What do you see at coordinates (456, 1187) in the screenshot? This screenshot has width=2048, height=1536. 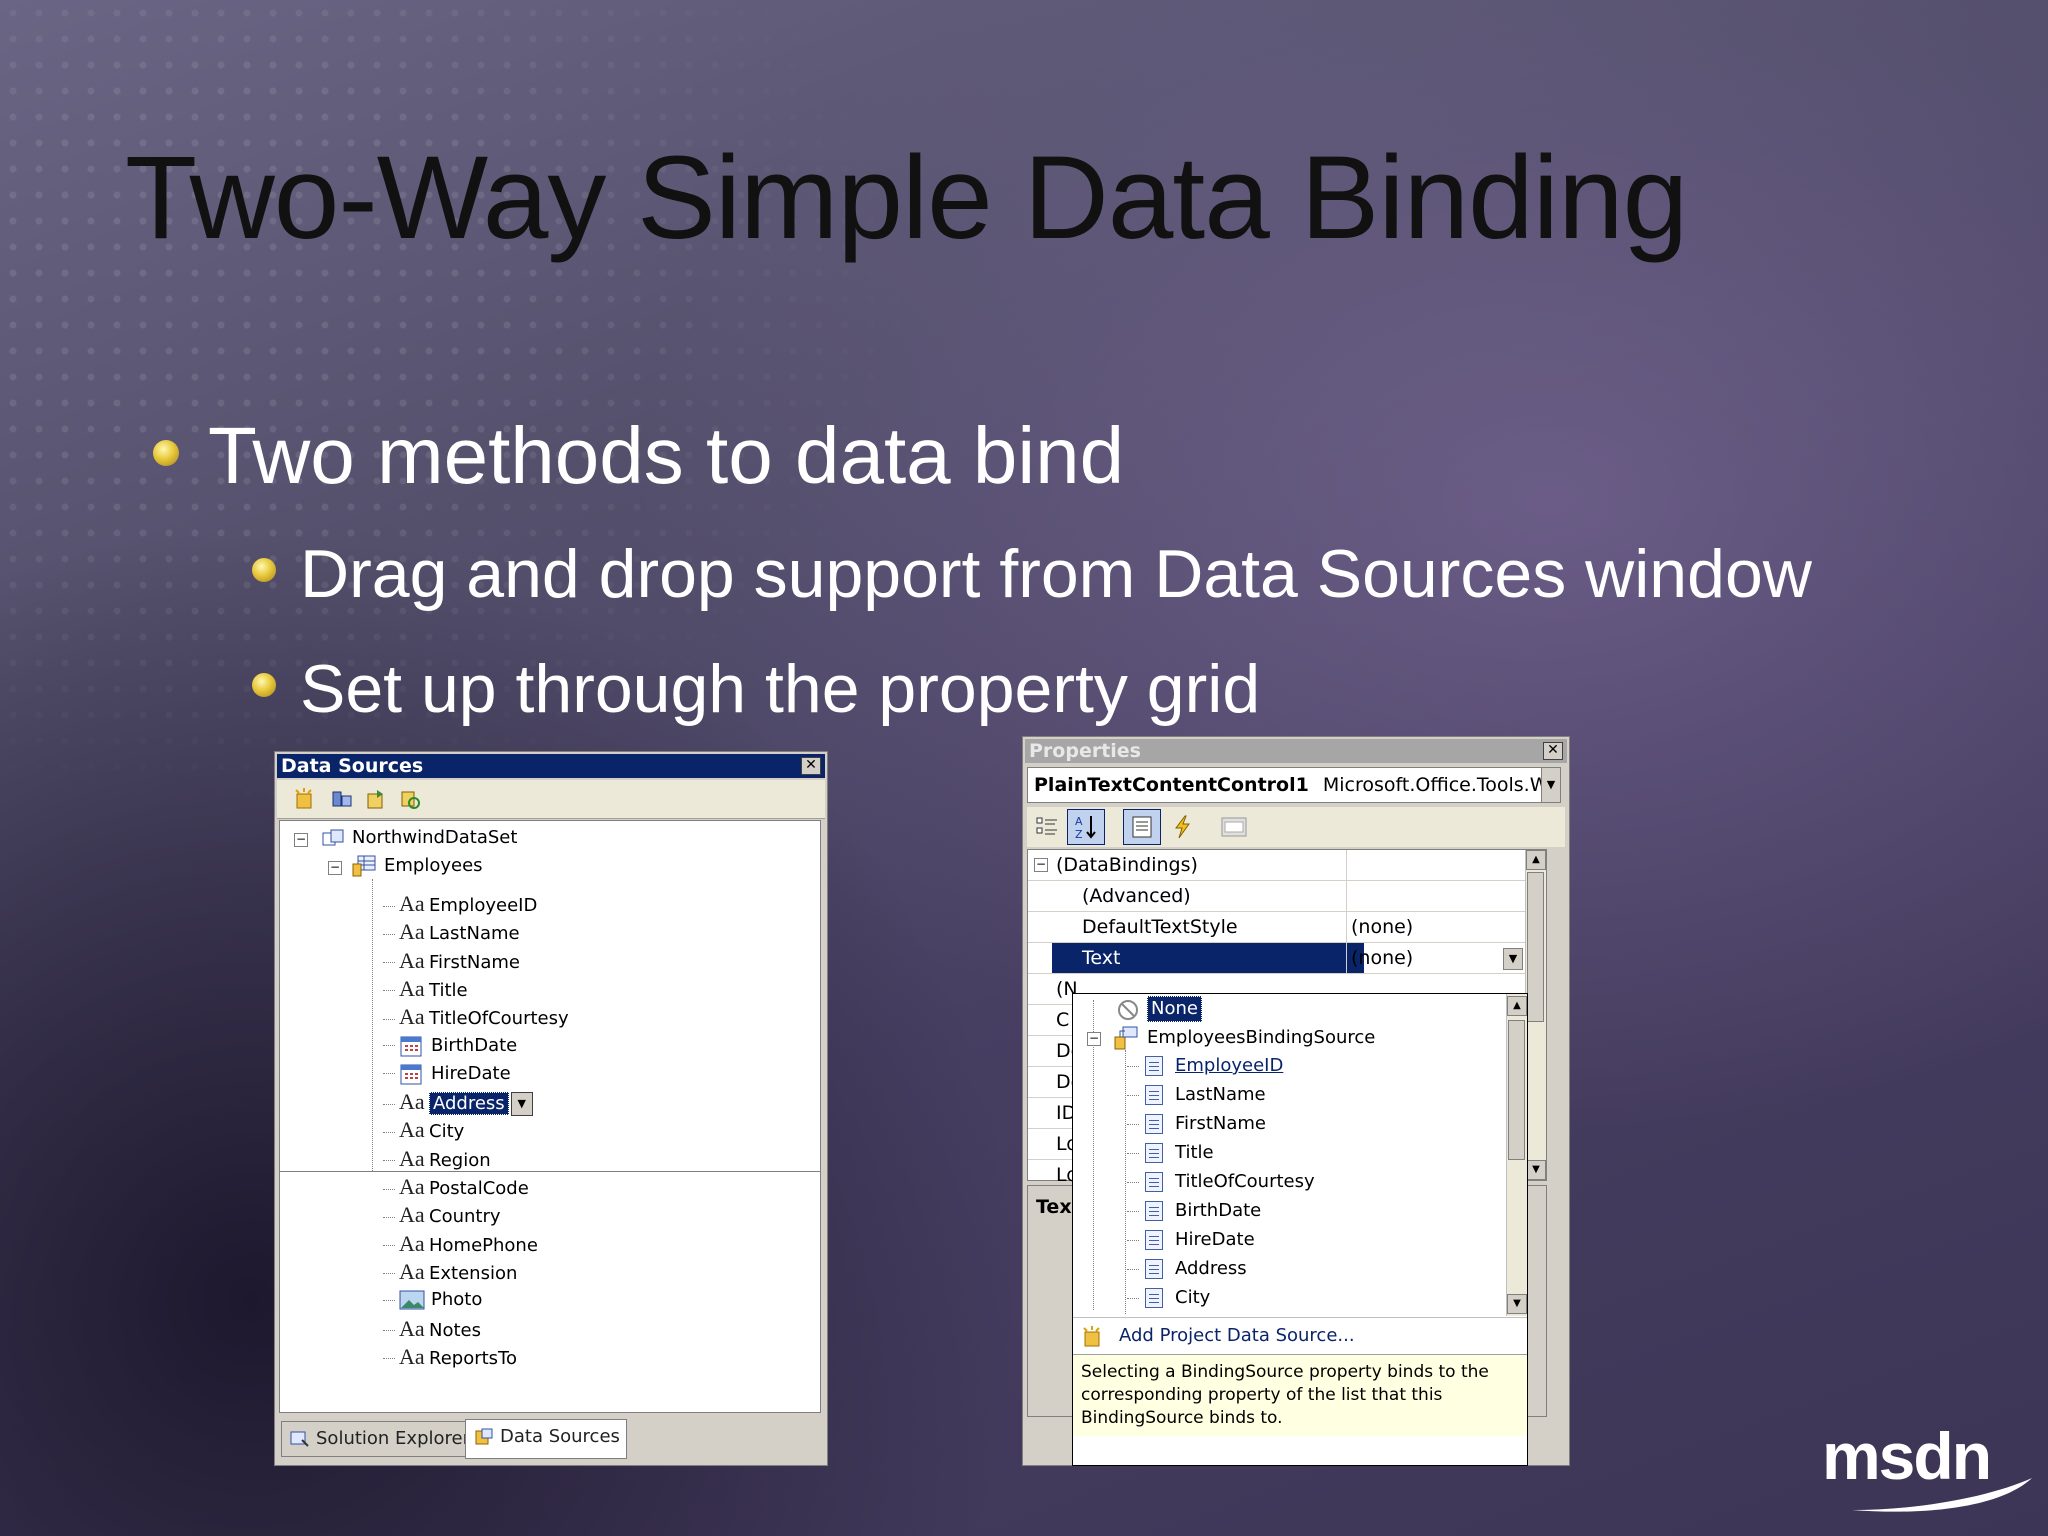 I see `tree-item-field: Aa PostalCode` at bounding box center [456, 1187].